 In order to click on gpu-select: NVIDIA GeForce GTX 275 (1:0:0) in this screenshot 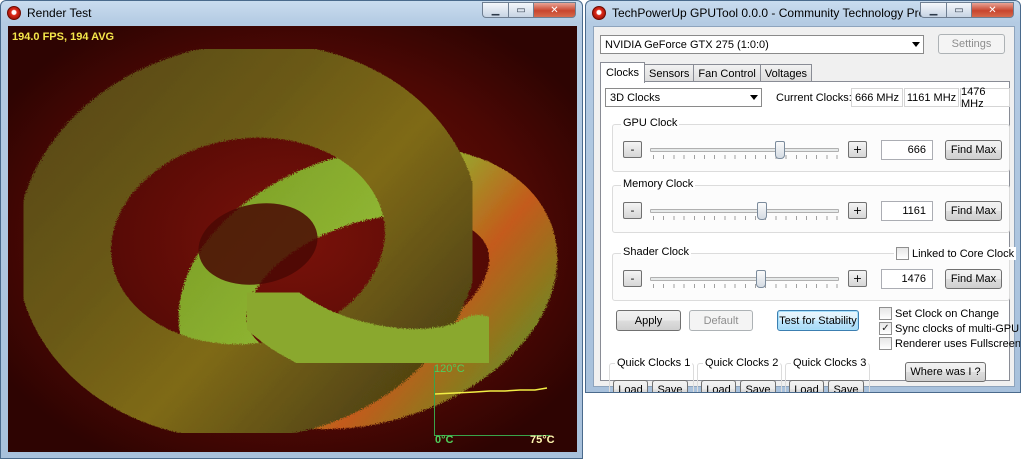, I will do `click(762, 44)`.